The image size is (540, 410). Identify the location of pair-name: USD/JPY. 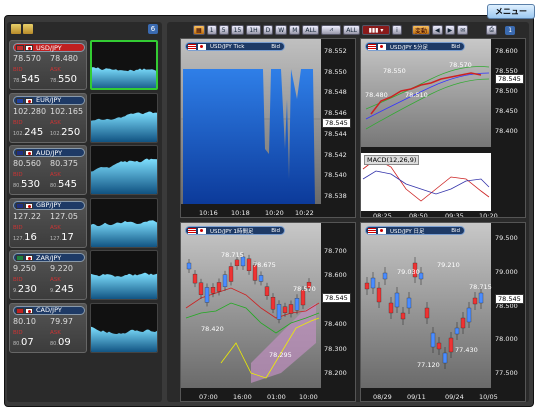
(49, 48).